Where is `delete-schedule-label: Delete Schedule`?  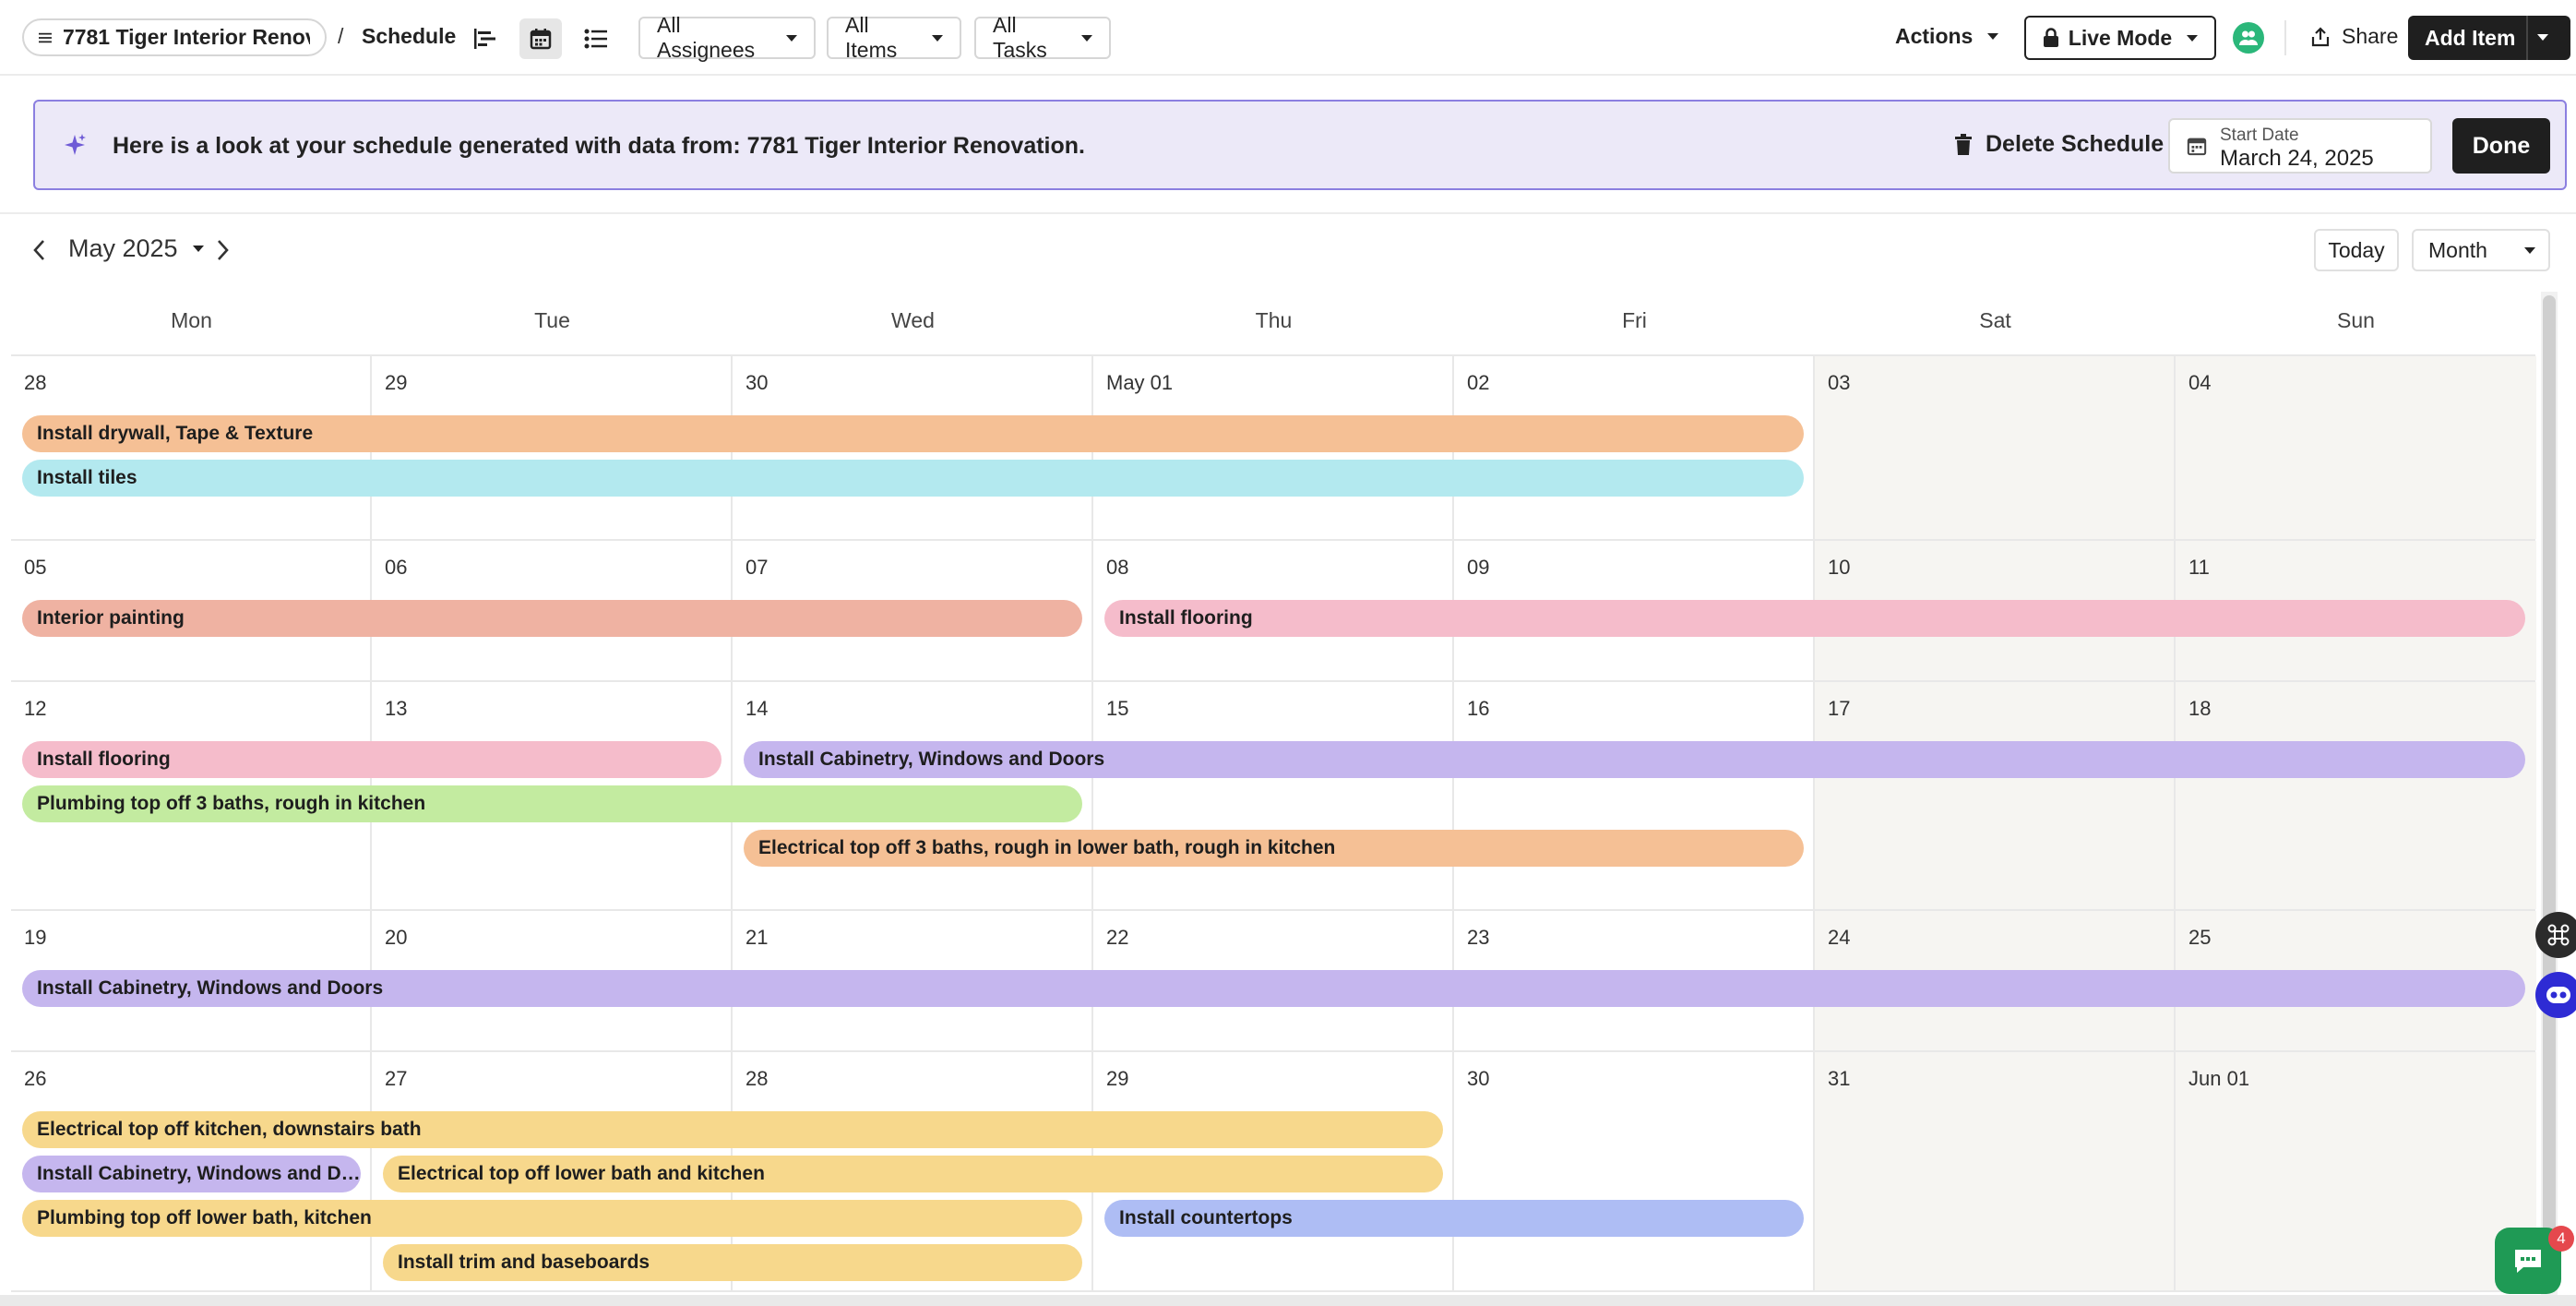 delete-schedule-label: Delete Schedule is located at coordinates (2075, 144).